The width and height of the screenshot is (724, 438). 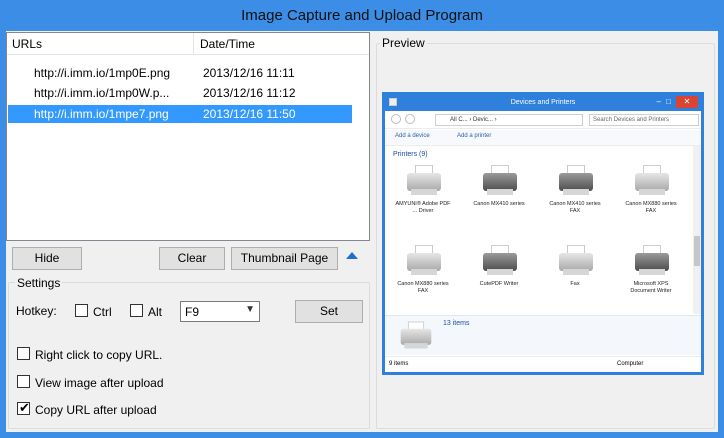 What do you see at coordinates (575, 277) in the screenshot?
I see `printer-item: Fax` at bounding box center [575, 277].